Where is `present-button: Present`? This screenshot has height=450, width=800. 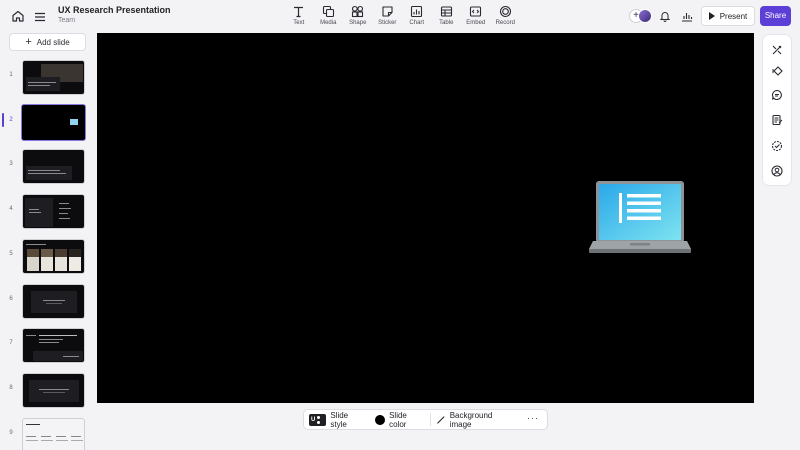 present-button: Present is located at coordinates (728, 16).